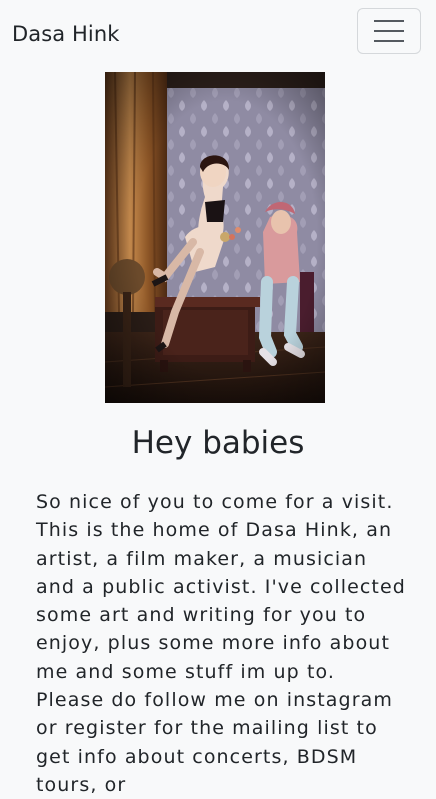 The height and width of the screenshot is (799, 436). I want to click on navbar: Dasa Hink, so click(218, 34).